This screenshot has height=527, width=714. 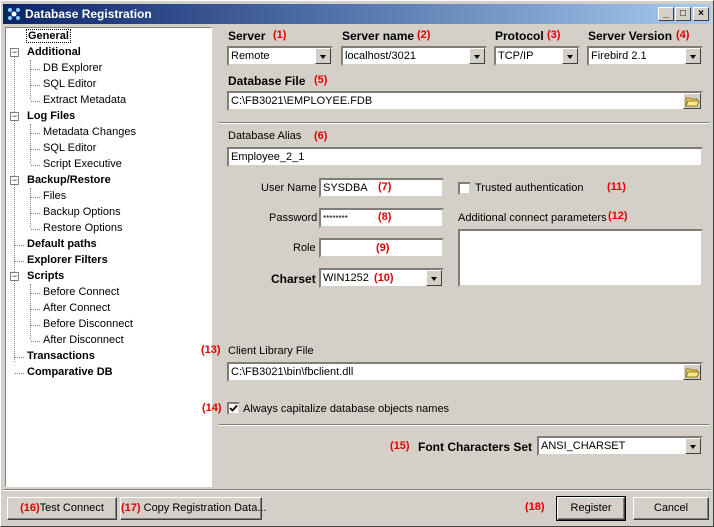 I want to click on folder-open-icon, so click(x=692, y=102).